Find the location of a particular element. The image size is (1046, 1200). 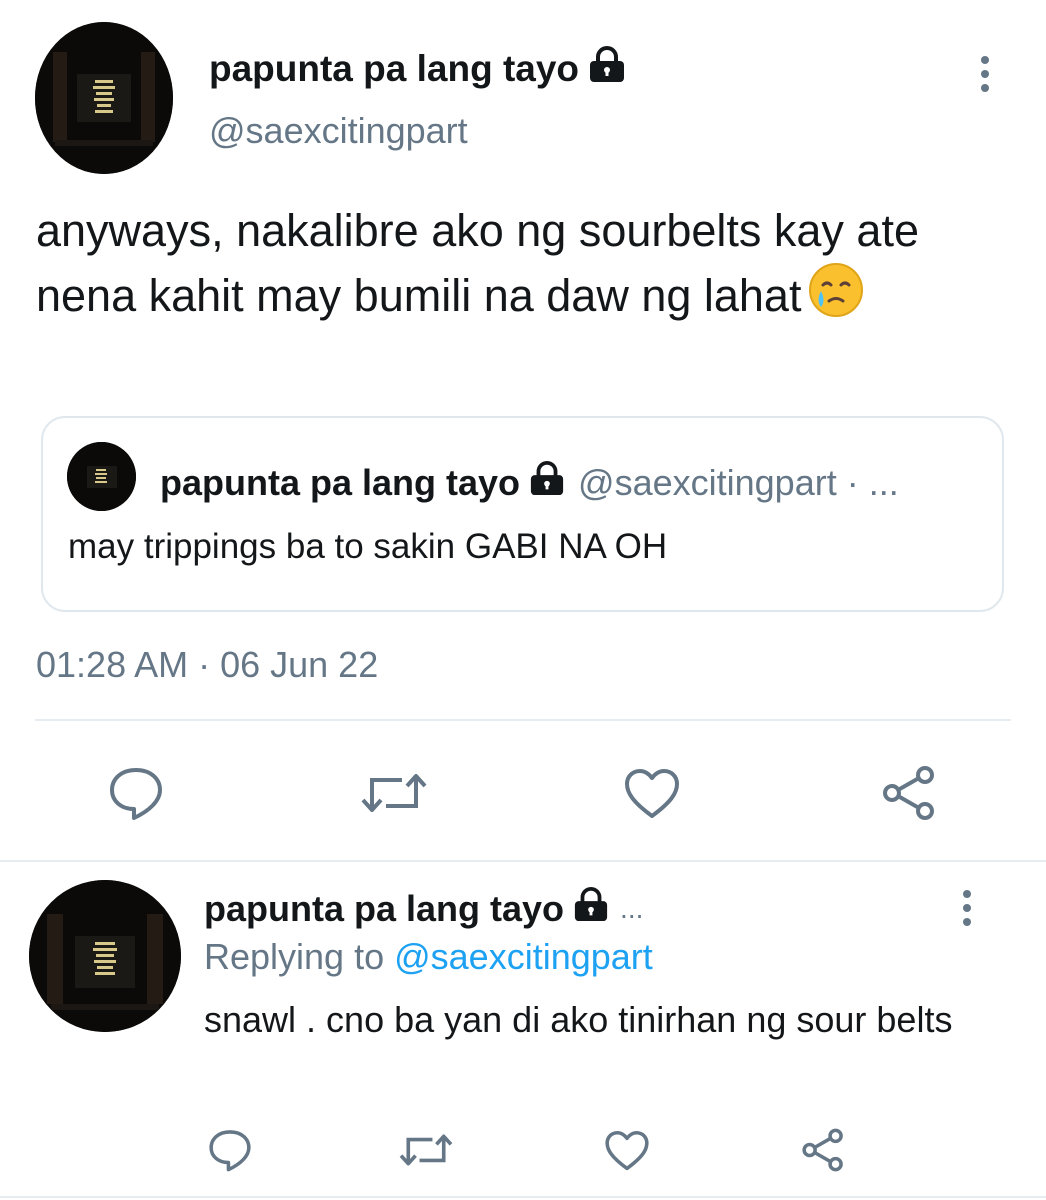

author-name: papunta pa lang tayo is located at coordinates (418, 68).